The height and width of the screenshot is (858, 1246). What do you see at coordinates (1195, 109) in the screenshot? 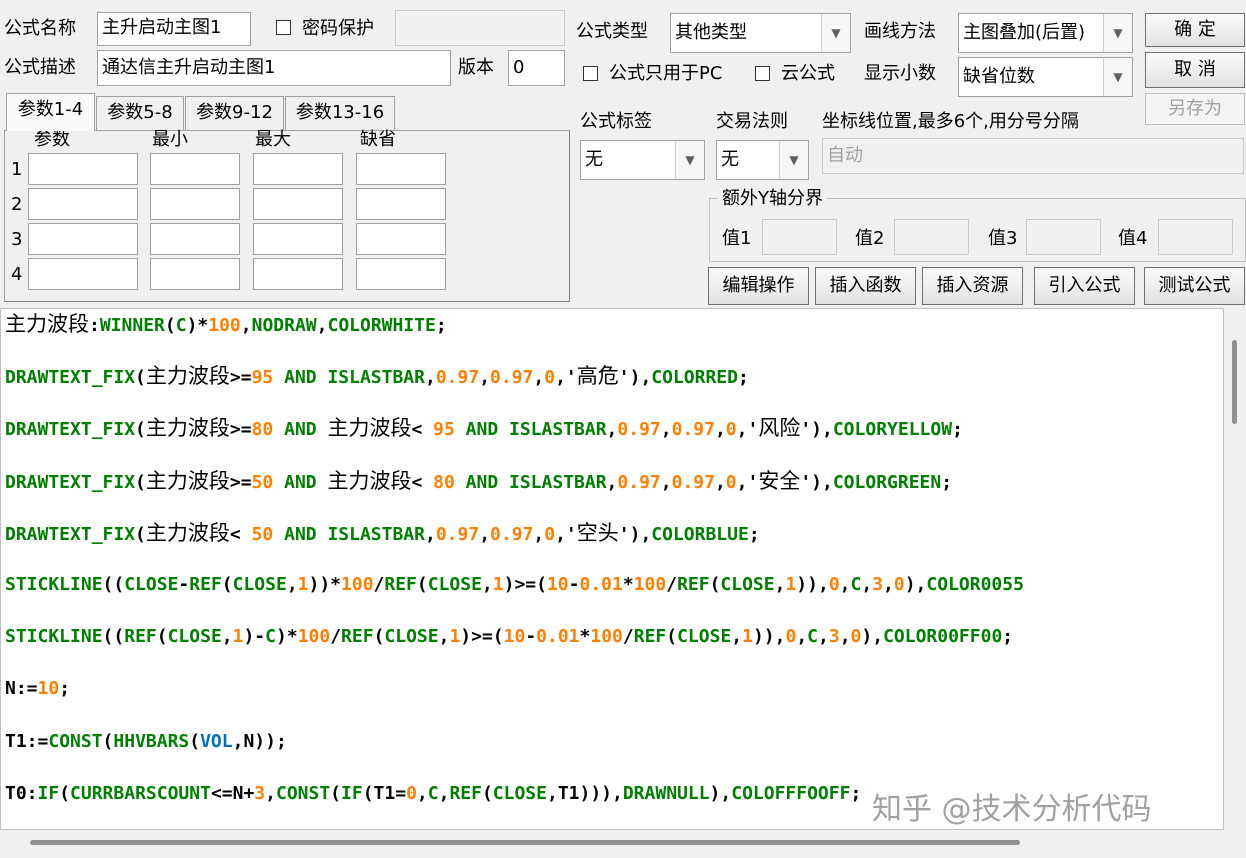
I see `save-as-button: 另存为` at bounding box center [1195, 109].